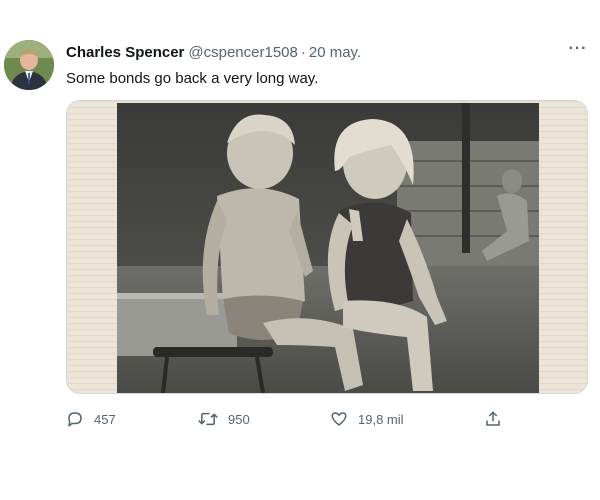  What do you see at coordinates (75, 419) in the screenshot?
I see `reply-icon` at bounding box center [75, 419].